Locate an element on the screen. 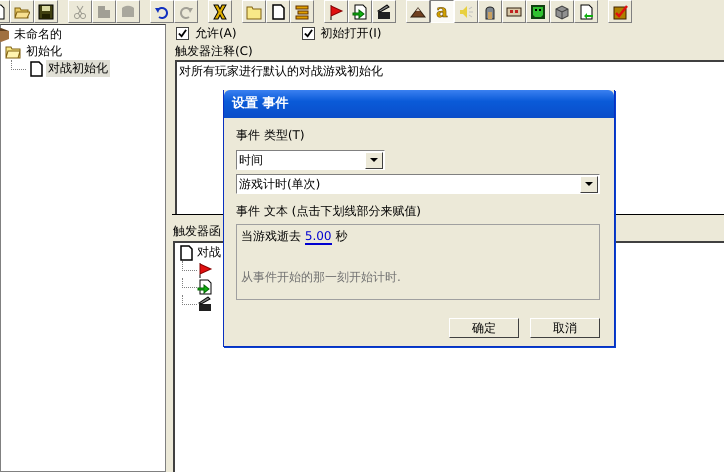 This screenshot has width=724, height=472. dialog-button: 取消 is located at coordinates (565, 328).